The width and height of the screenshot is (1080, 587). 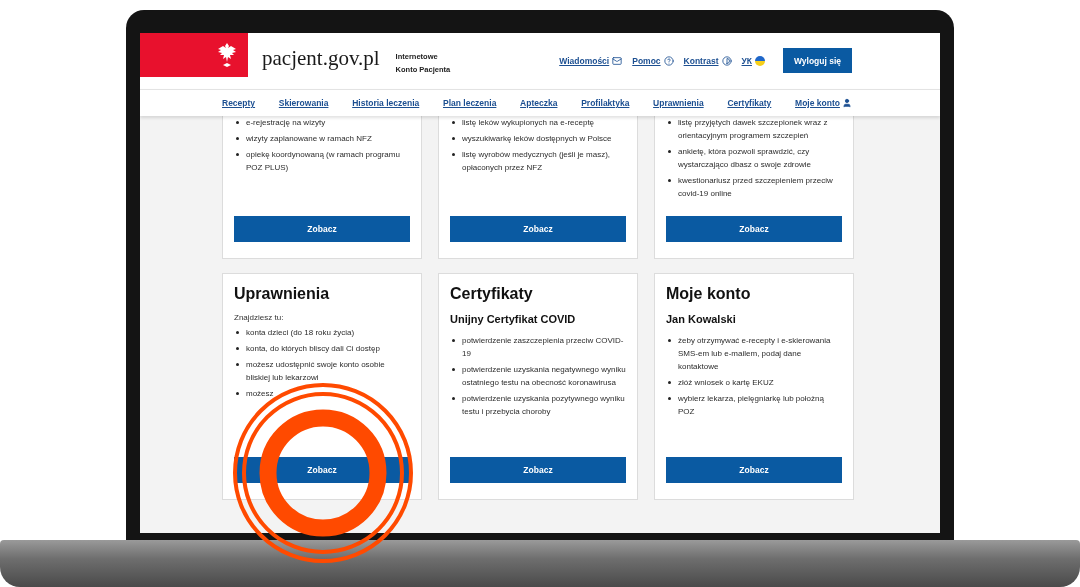 What do you see at coordinates (259, 317) in the screenshot?
I see `card-intro: Znajdziesz tu:` at bounding box center [259, 317].